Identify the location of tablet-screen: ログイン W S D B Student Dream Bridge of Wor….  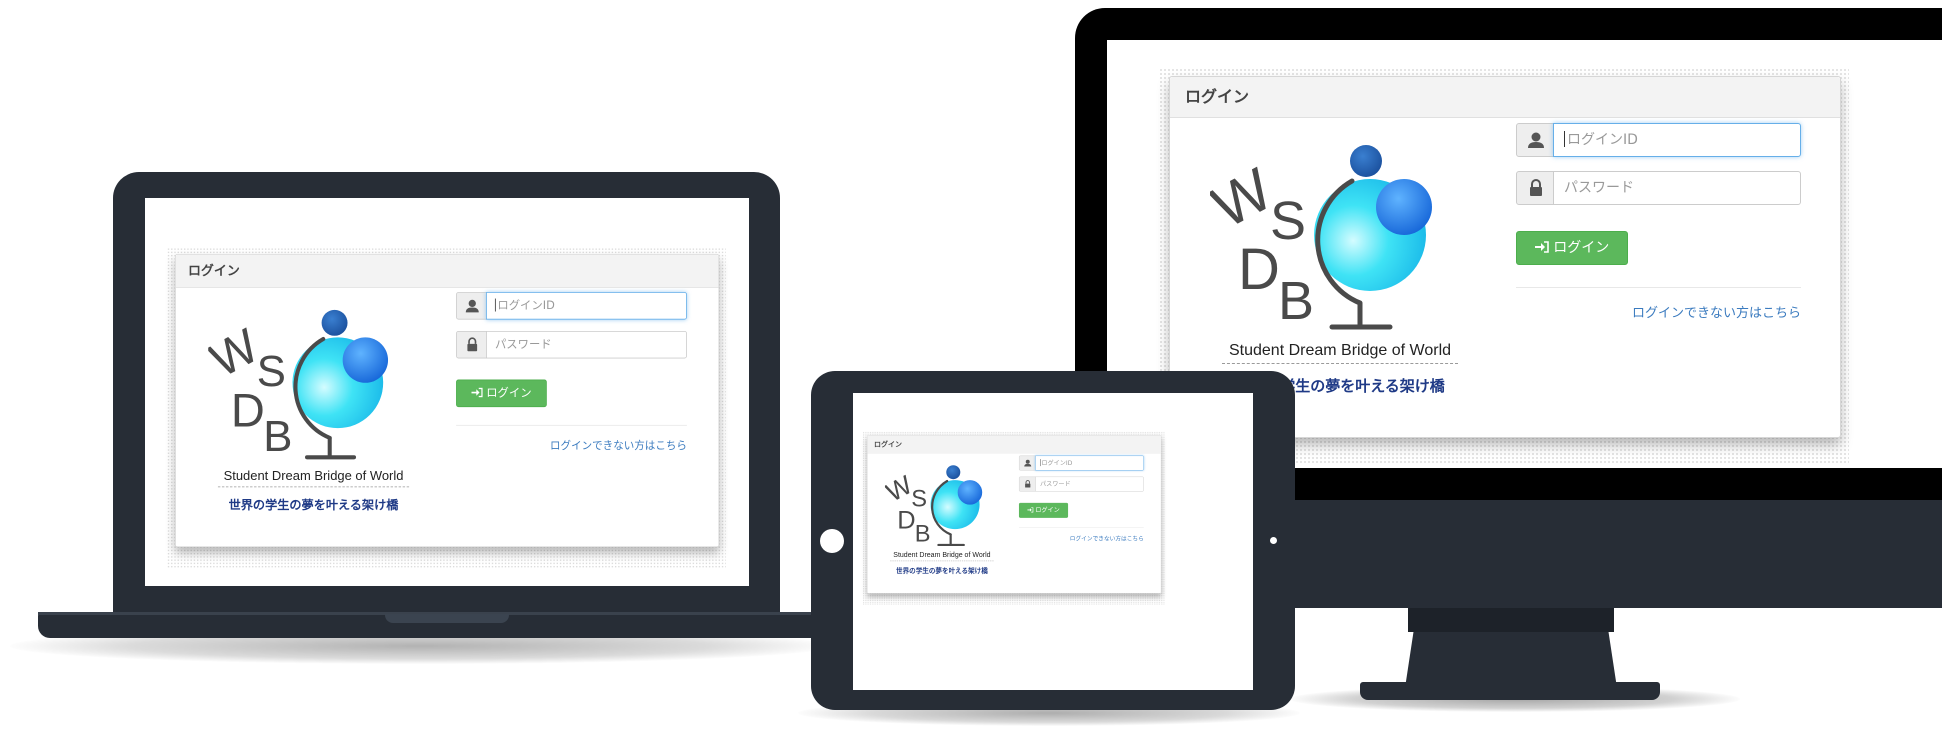
(1053, 541).